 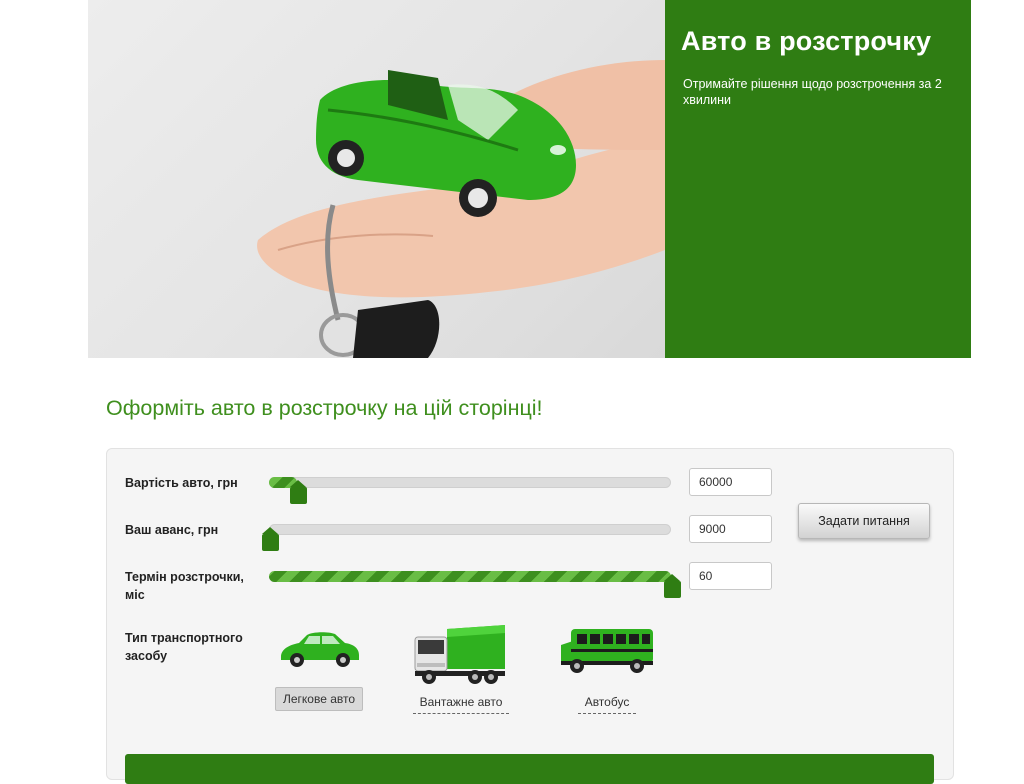 I want to click on car-price-slider, so click(x=470, y=490).